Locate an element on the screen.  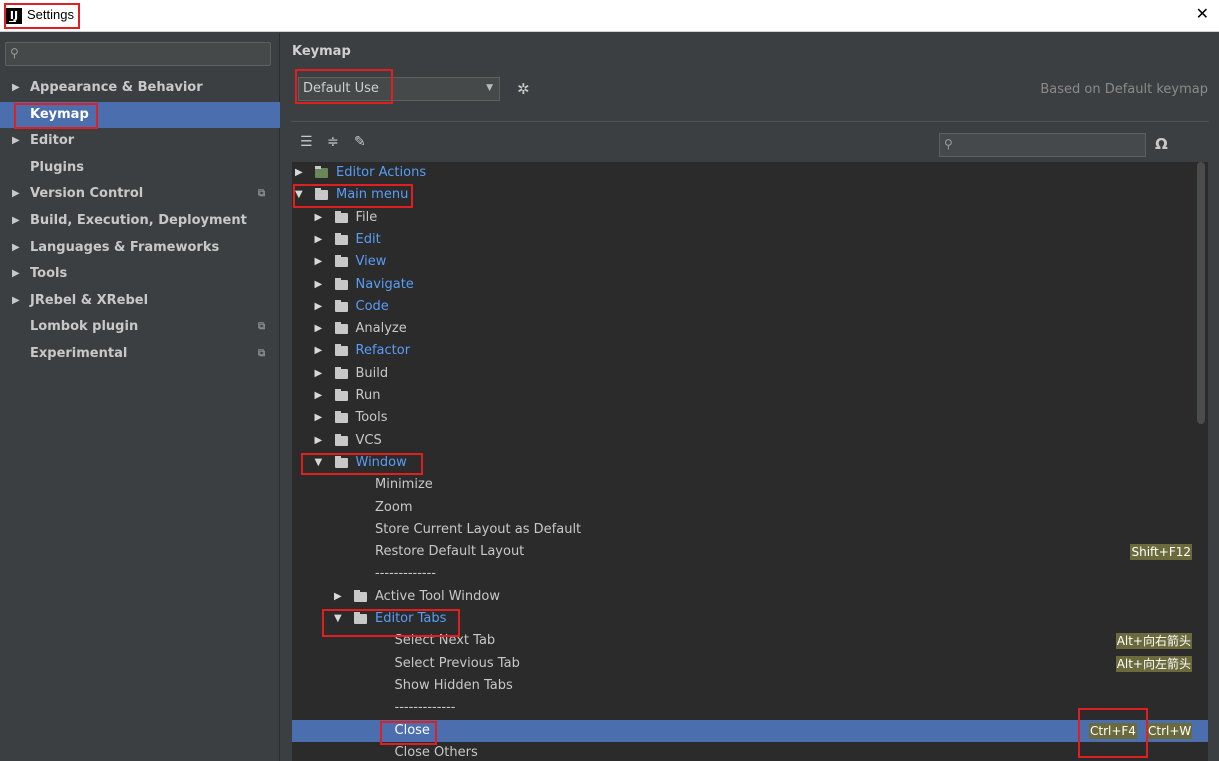
sidebar-item: ▶ Version Control ⧉ is located at coordinates (140, 194).